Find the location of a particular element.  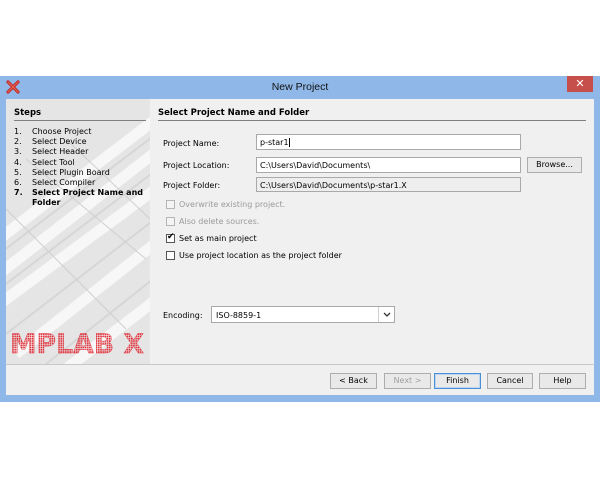

footer-divider is located at coordinates (300, 364).